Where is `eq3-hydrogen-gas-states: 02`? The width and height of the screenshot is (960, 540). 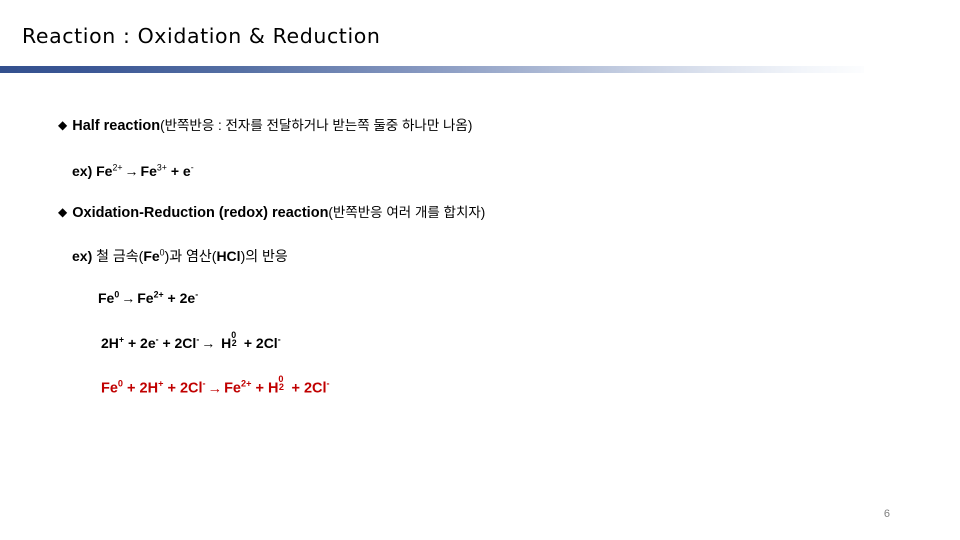
eq3-hydrogen-gas-states: 02 is located at coordinates (282, 383).